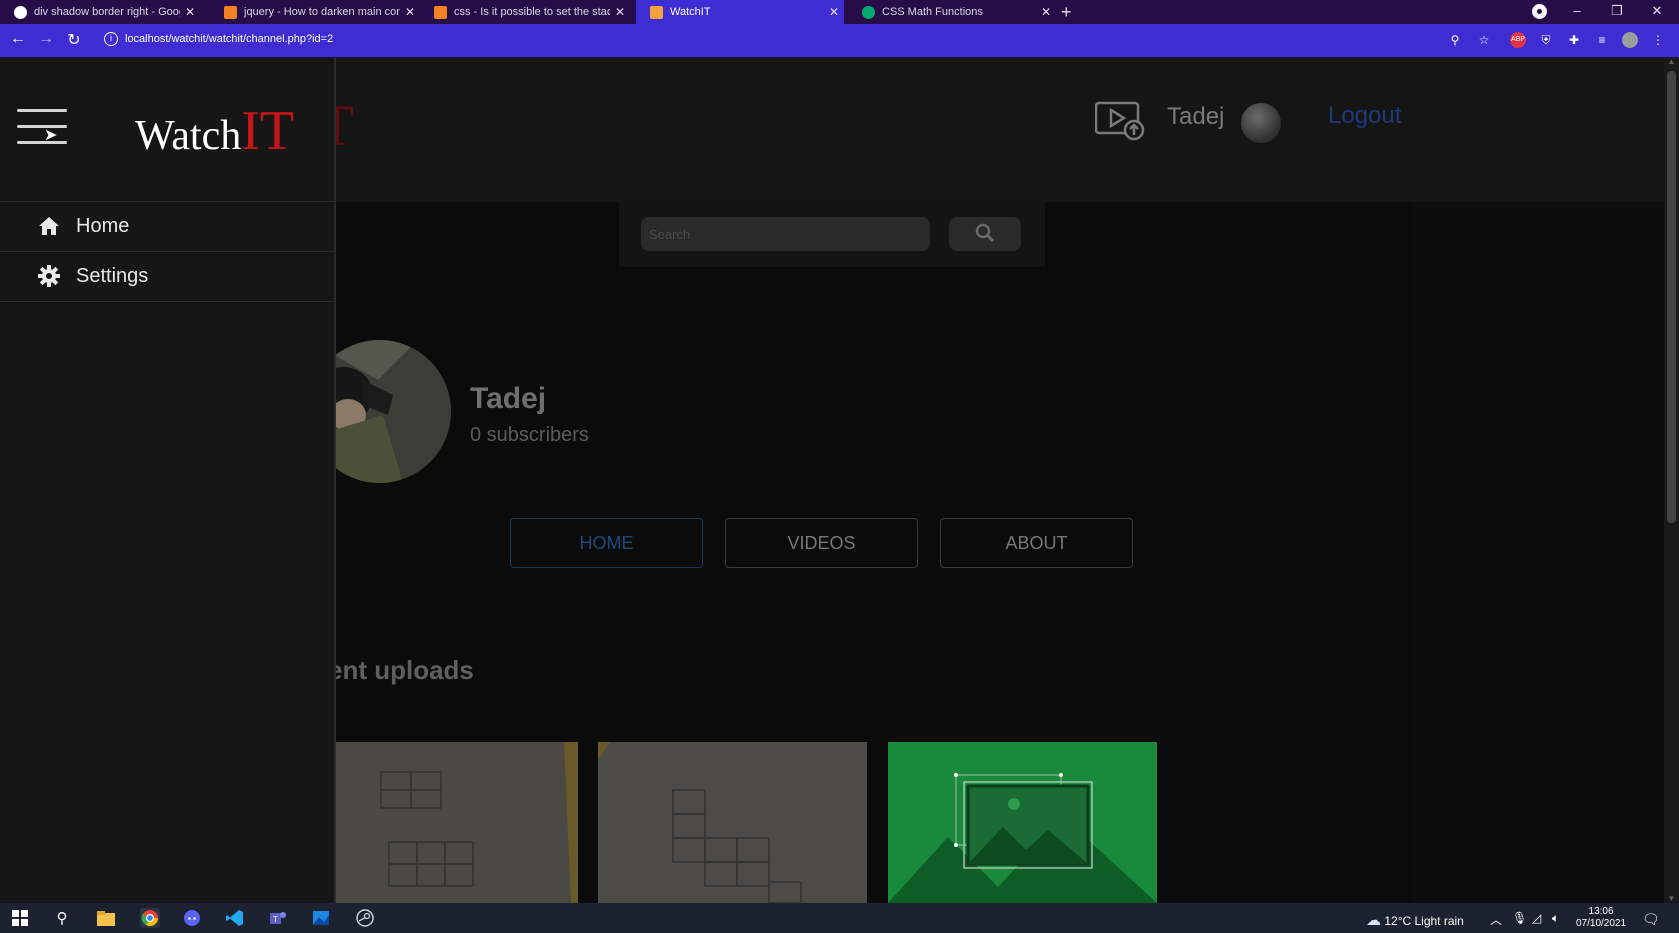  What do you see at coordinates (1496, 919) in the screenshot?
I see `tray-chevron-icon: ︿` at bounding box center [1496, 919].